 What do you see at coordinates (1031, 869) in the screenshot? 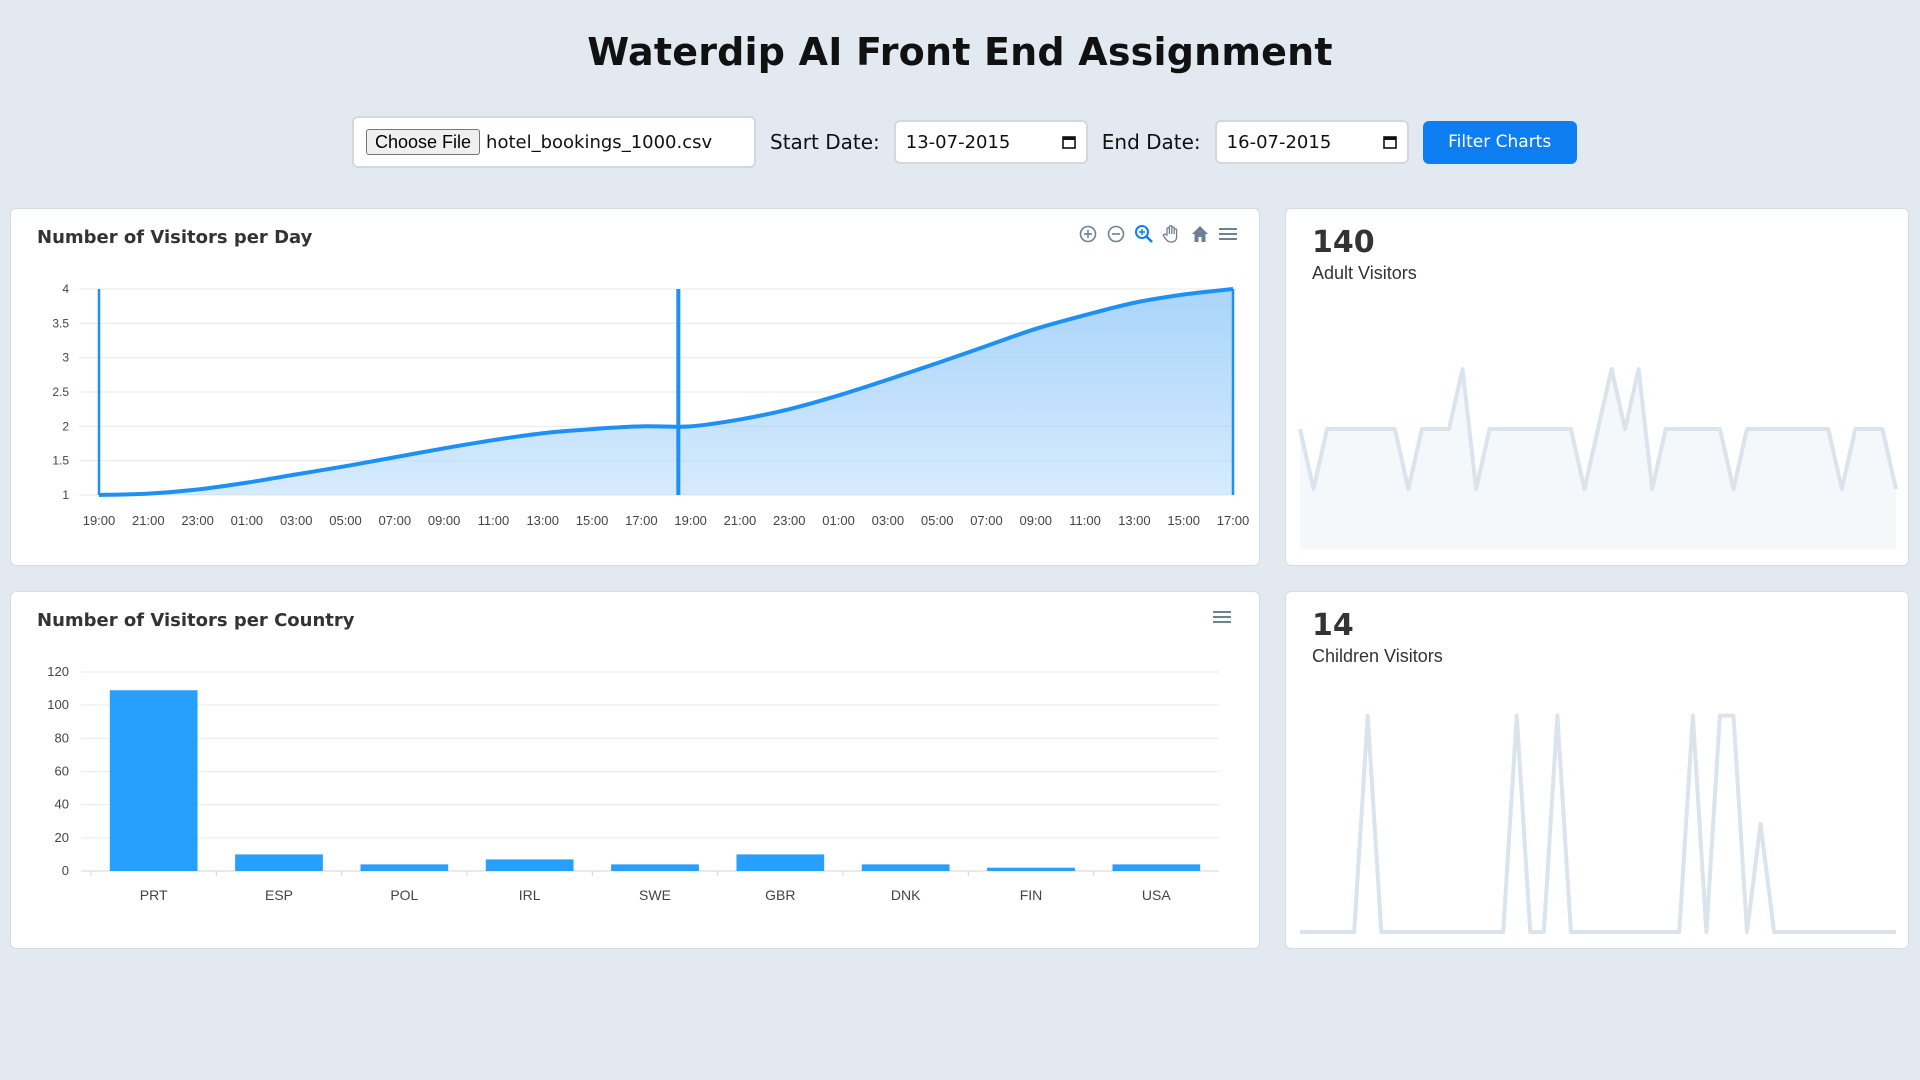
I see `bar-fin` at bounding box center [1031, 869].